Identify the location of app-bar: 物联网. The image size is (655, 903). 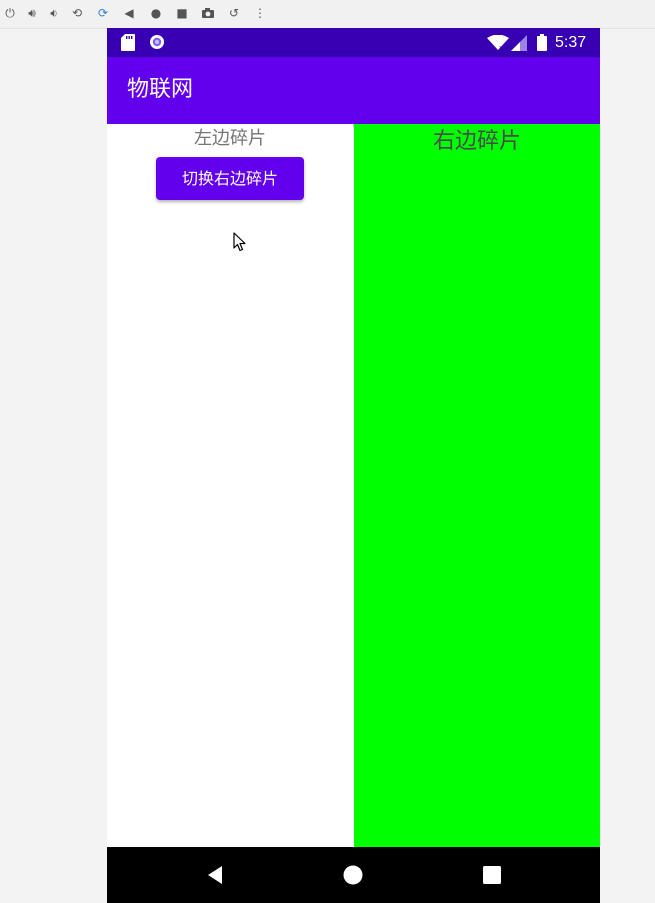
(353, 90).